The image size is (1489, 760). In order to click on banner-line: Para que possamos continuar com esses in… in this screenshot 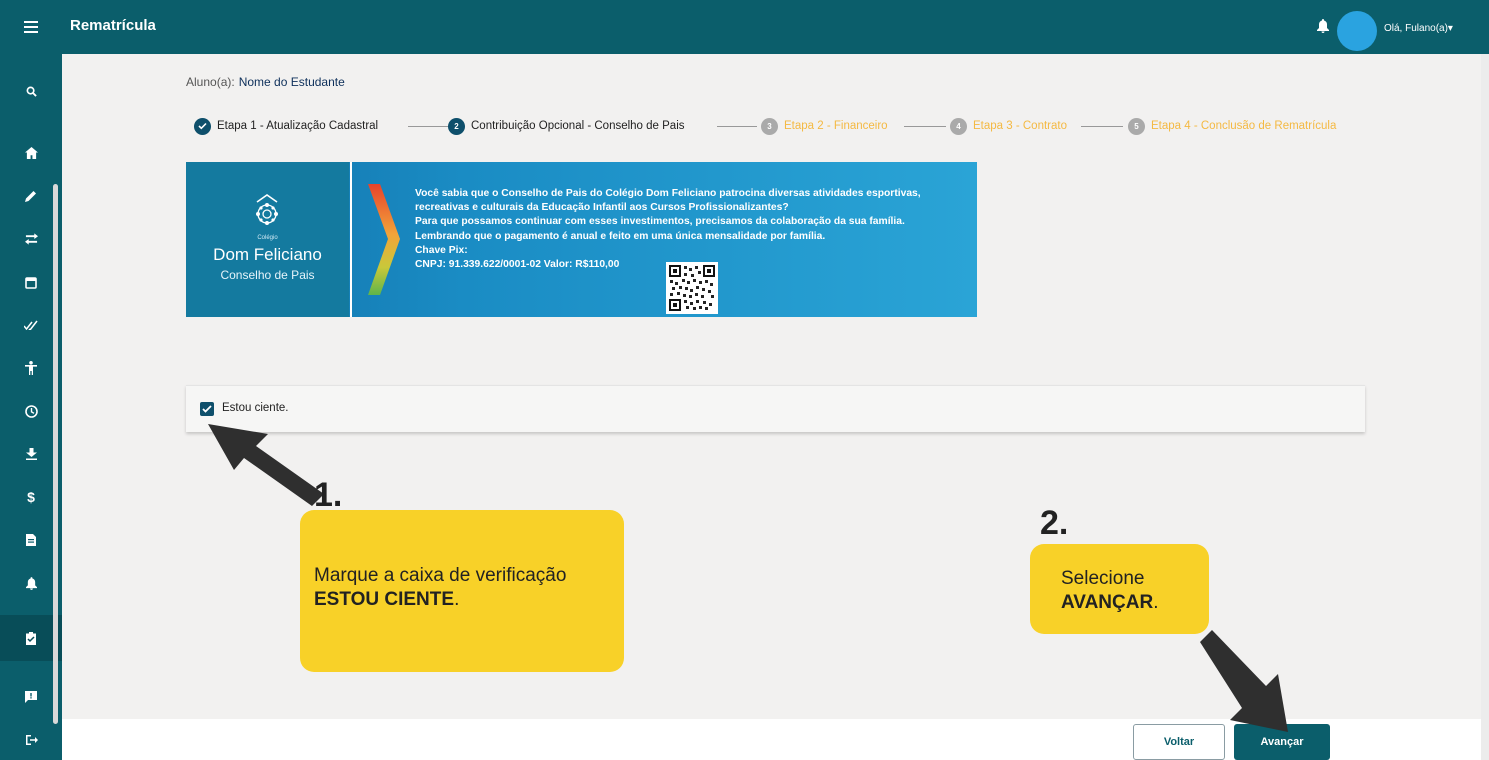, I will do `click(660, 222)`.